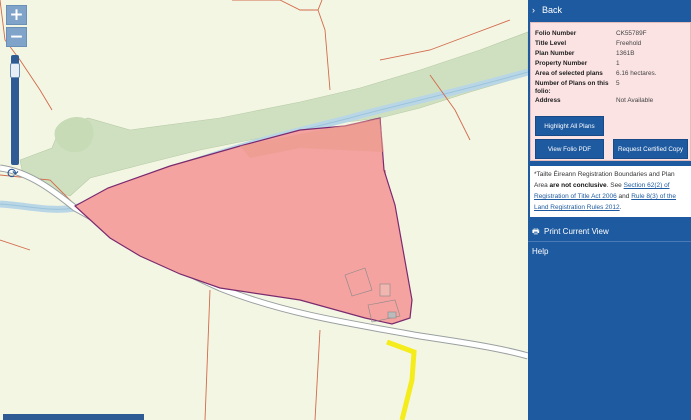 This screenshot has height=420, width=691. I want to click on help-link: Help, so click(540, 251).